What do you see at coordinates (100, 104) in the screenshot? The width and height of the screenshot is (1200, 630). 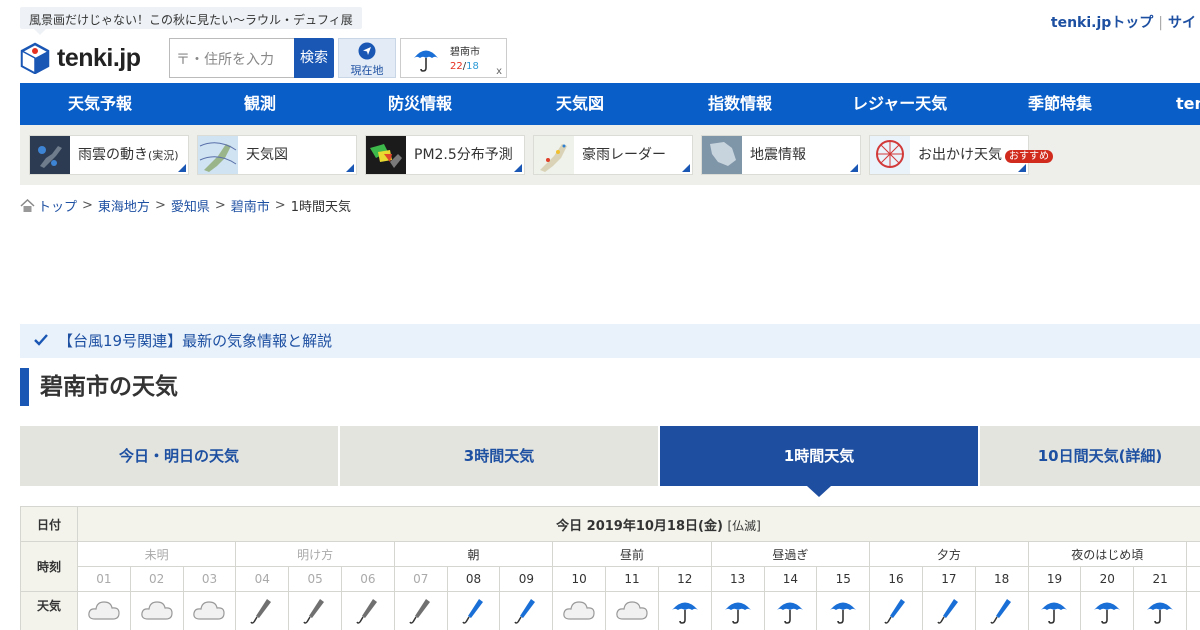 I see `gnav-forecast: 天気予報` at bounding box center [100, 104].